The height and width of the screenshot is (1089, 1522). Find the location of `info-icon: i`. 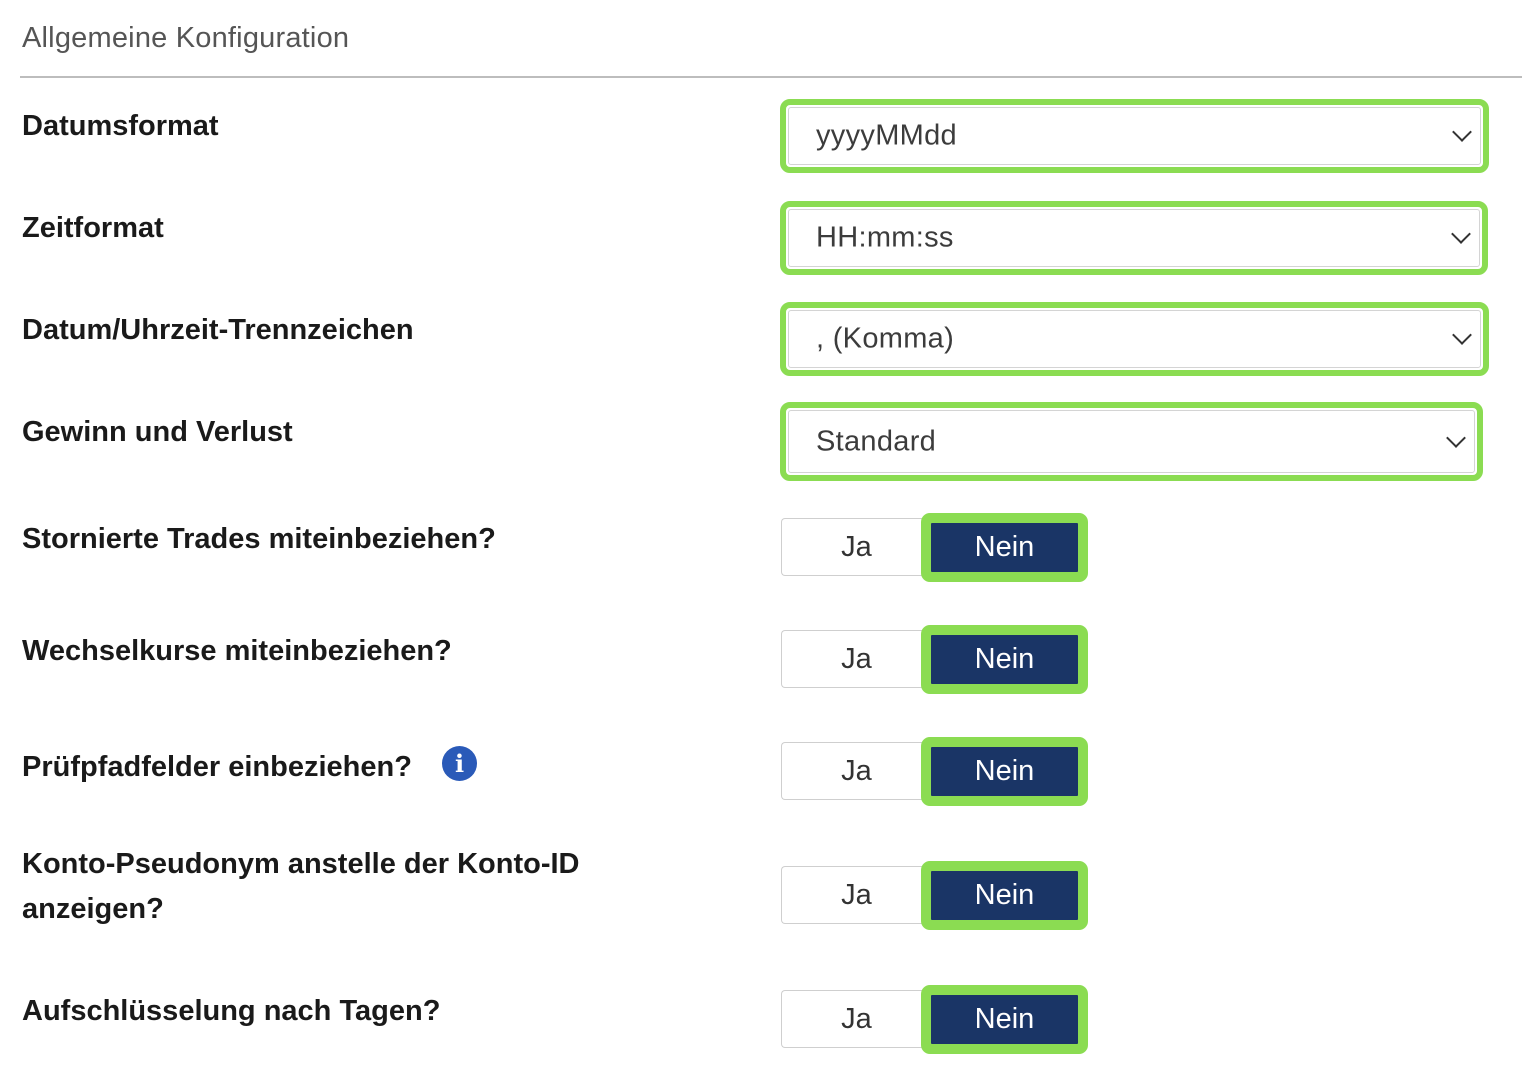

info-icon: i is located at coordinates (459, 763).